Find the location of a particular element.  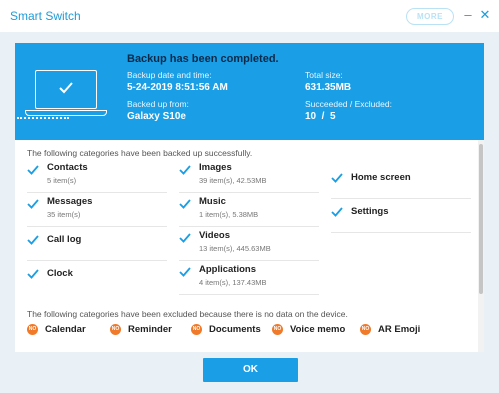

more-button: MORE is located at coordinates (430, 16).